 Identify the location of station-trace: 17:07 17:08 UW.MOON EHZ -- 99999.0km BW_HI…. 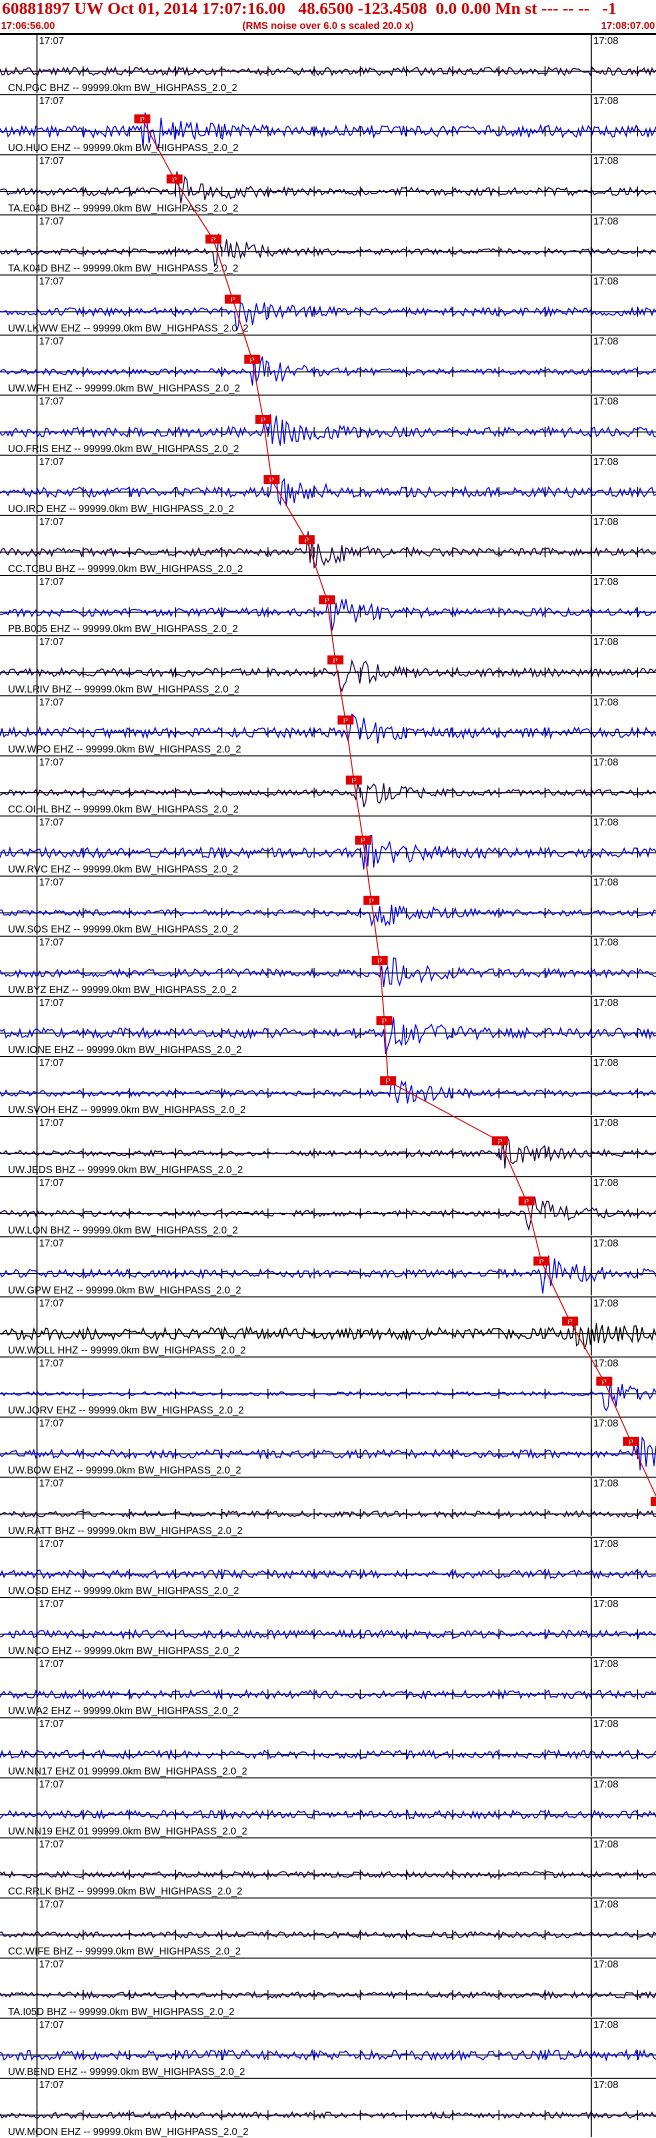
(328, 2107).